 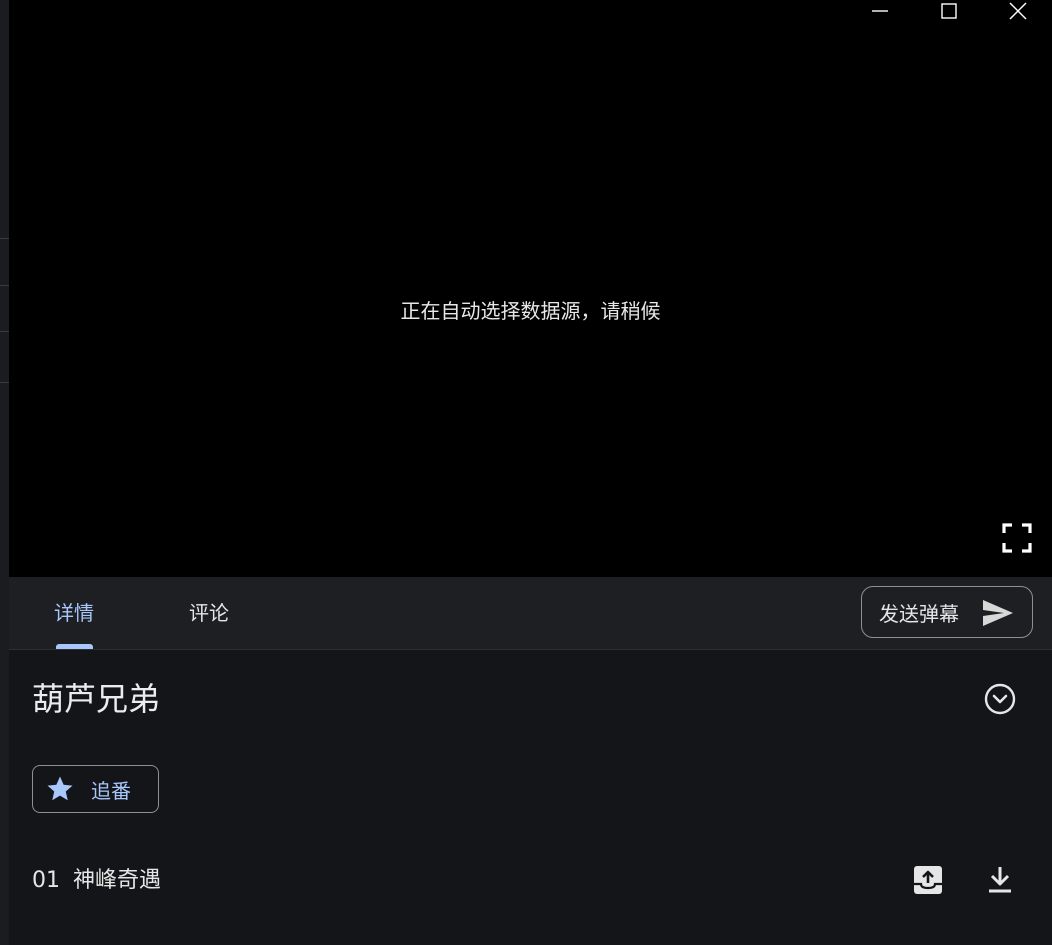 I want to click on expand-details-button, so click(x=1000, y=699).